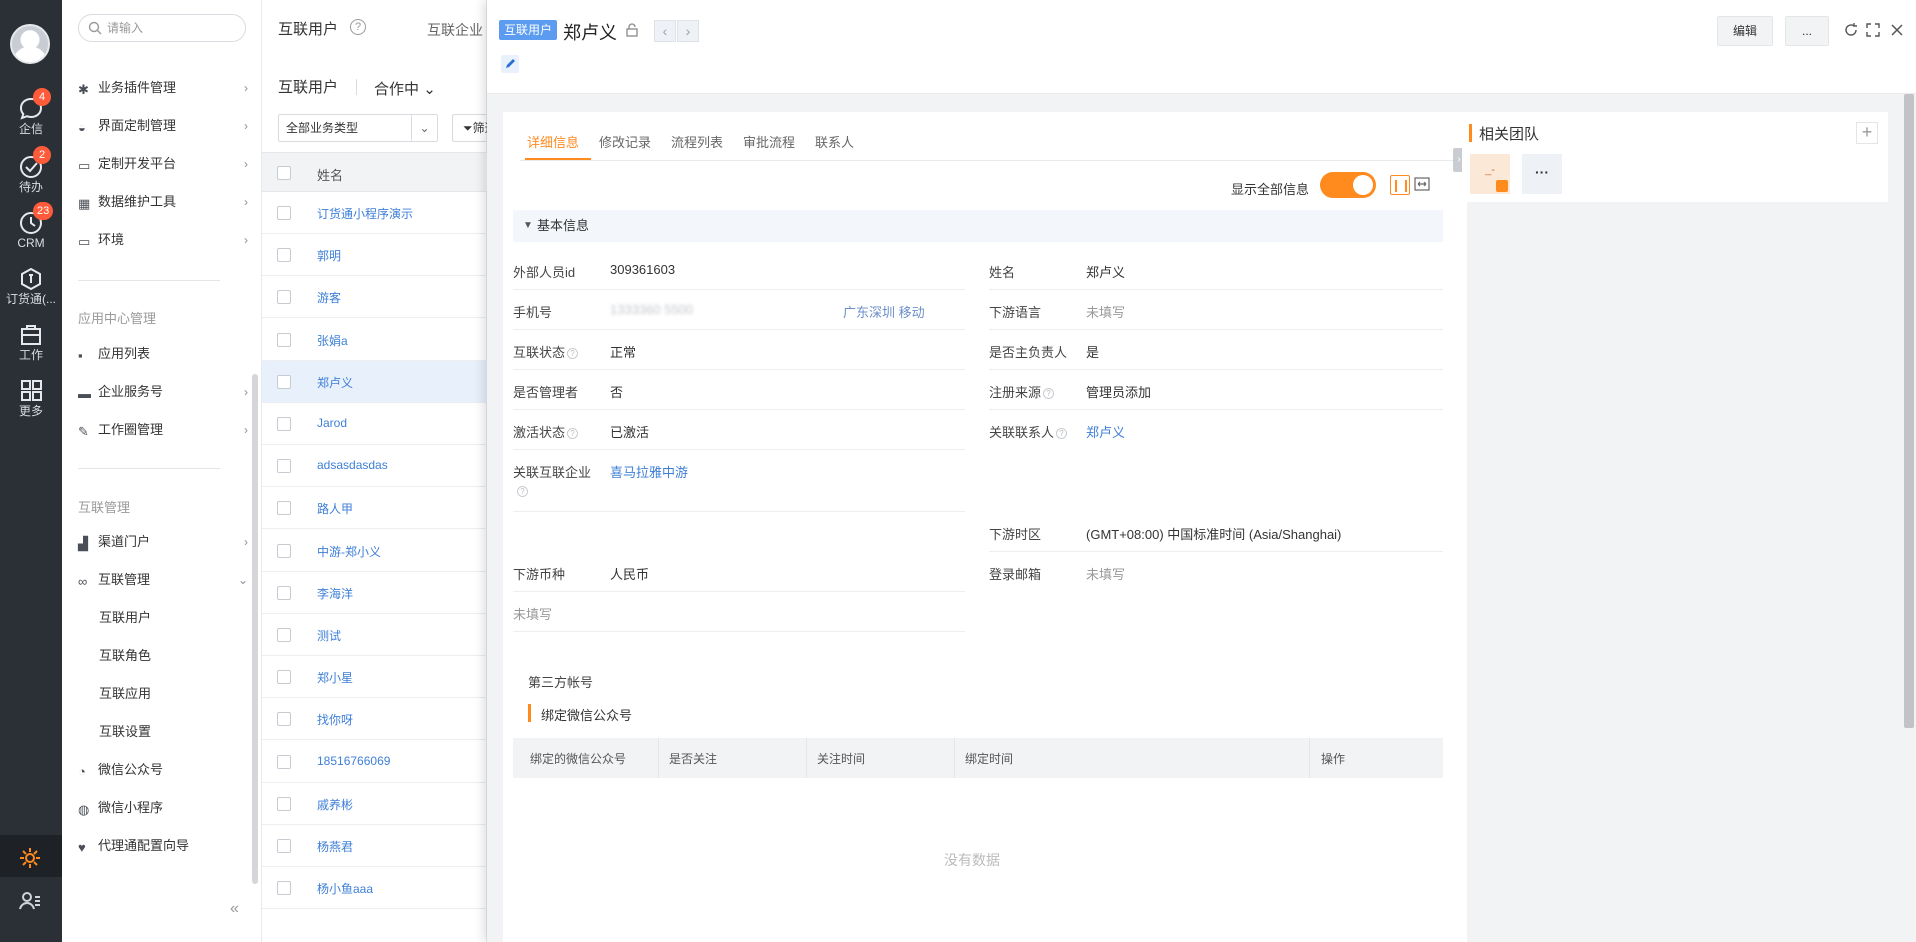 This screenshot has height=942, width=1916. I want to click on menu-sub-interconnect-apps: 互联应用, so click(184, 694).